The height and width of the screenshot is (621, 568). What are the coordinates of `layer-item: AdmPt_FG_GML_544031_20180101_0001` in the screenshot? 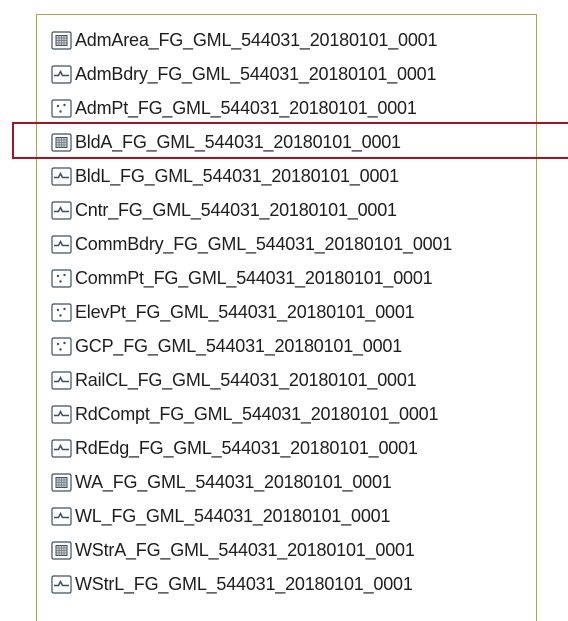 It's located at (251, 108).